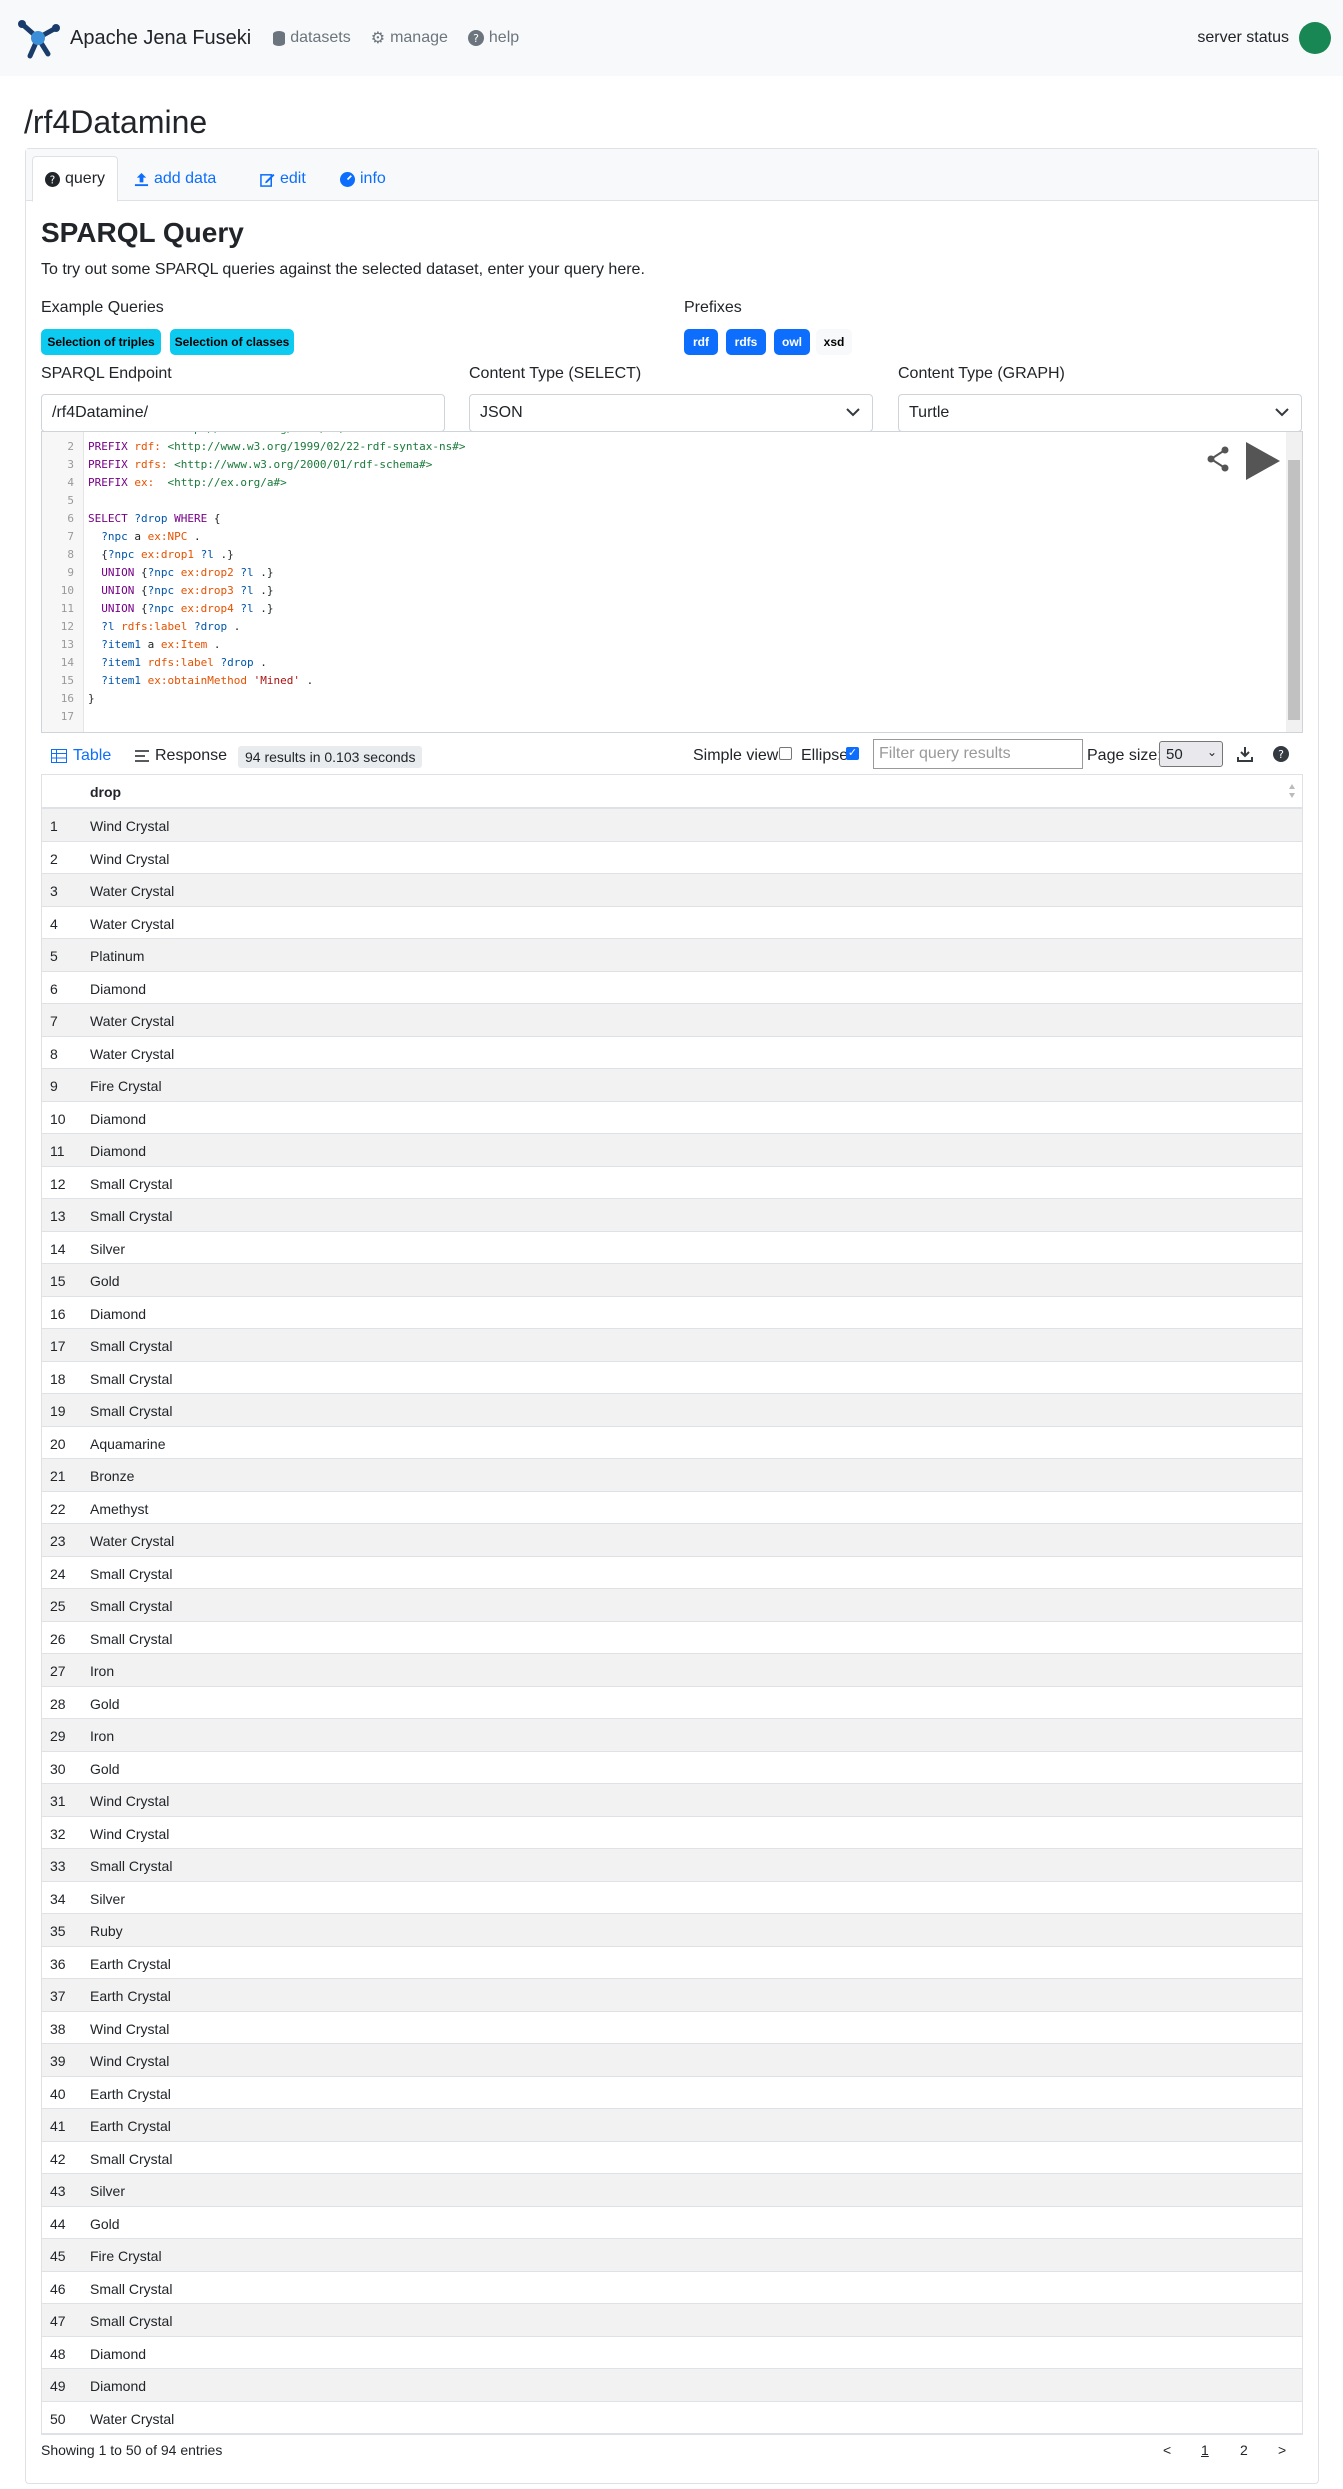  I want to click on table-row: 31 Wind Crystal, so click(672, 1800).